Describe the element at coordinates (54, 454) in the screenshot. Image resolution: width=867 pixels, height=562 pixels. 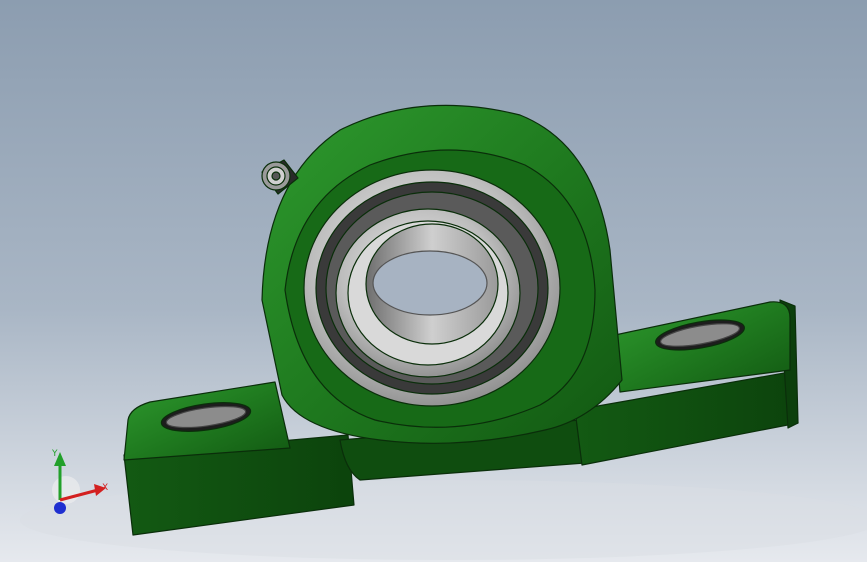
I see `y-axis-label: Y` at that location.